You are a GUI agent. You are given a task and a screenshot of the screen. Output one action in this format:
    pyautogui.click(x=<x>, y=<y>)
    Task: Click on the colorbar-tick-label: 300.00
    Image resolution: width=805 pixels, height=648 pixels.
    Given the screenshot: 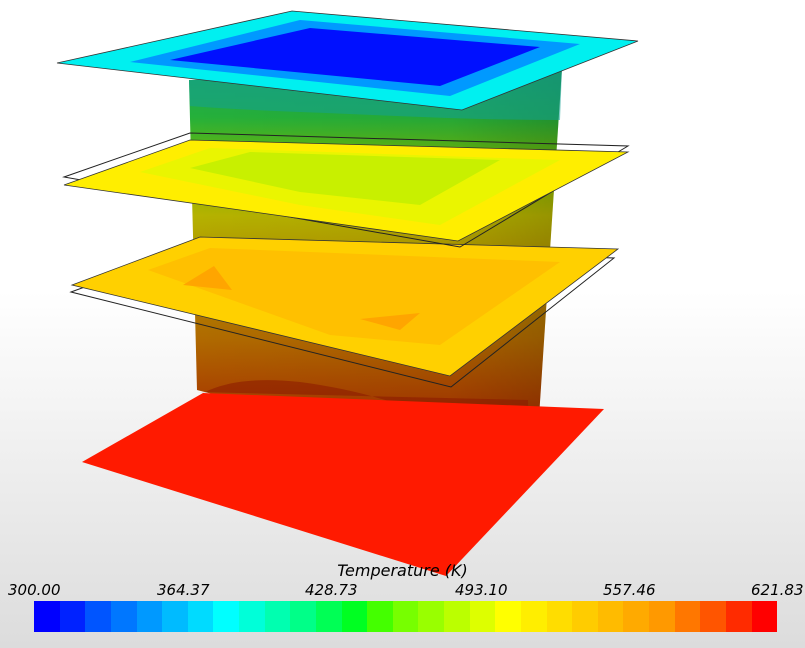 What is the action you would take?
    pyautogui.click(x=34, y=590)
    